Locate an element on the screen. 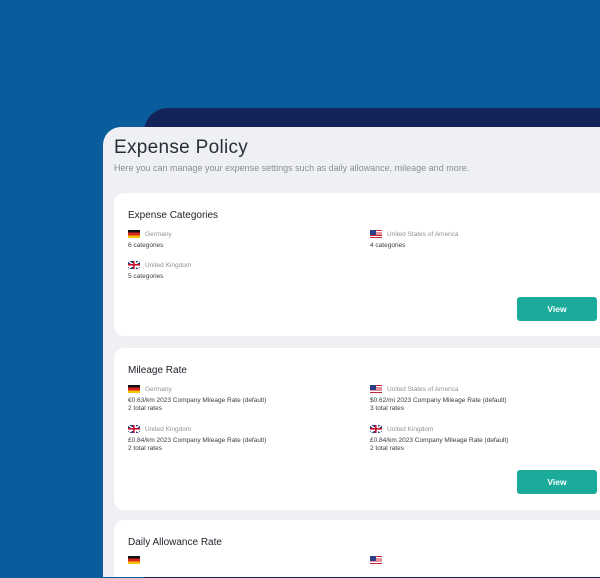  daily-allowance-card: Daily Allowance Rate is located at coordinates (357, 548).